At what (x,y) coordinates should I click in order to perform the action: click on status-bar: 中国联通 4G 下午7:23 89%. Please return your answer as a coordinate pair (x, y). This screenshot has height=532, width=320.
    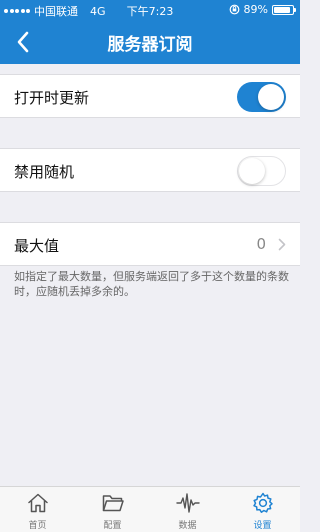
    Looking at the image, I should click on (150, 10).